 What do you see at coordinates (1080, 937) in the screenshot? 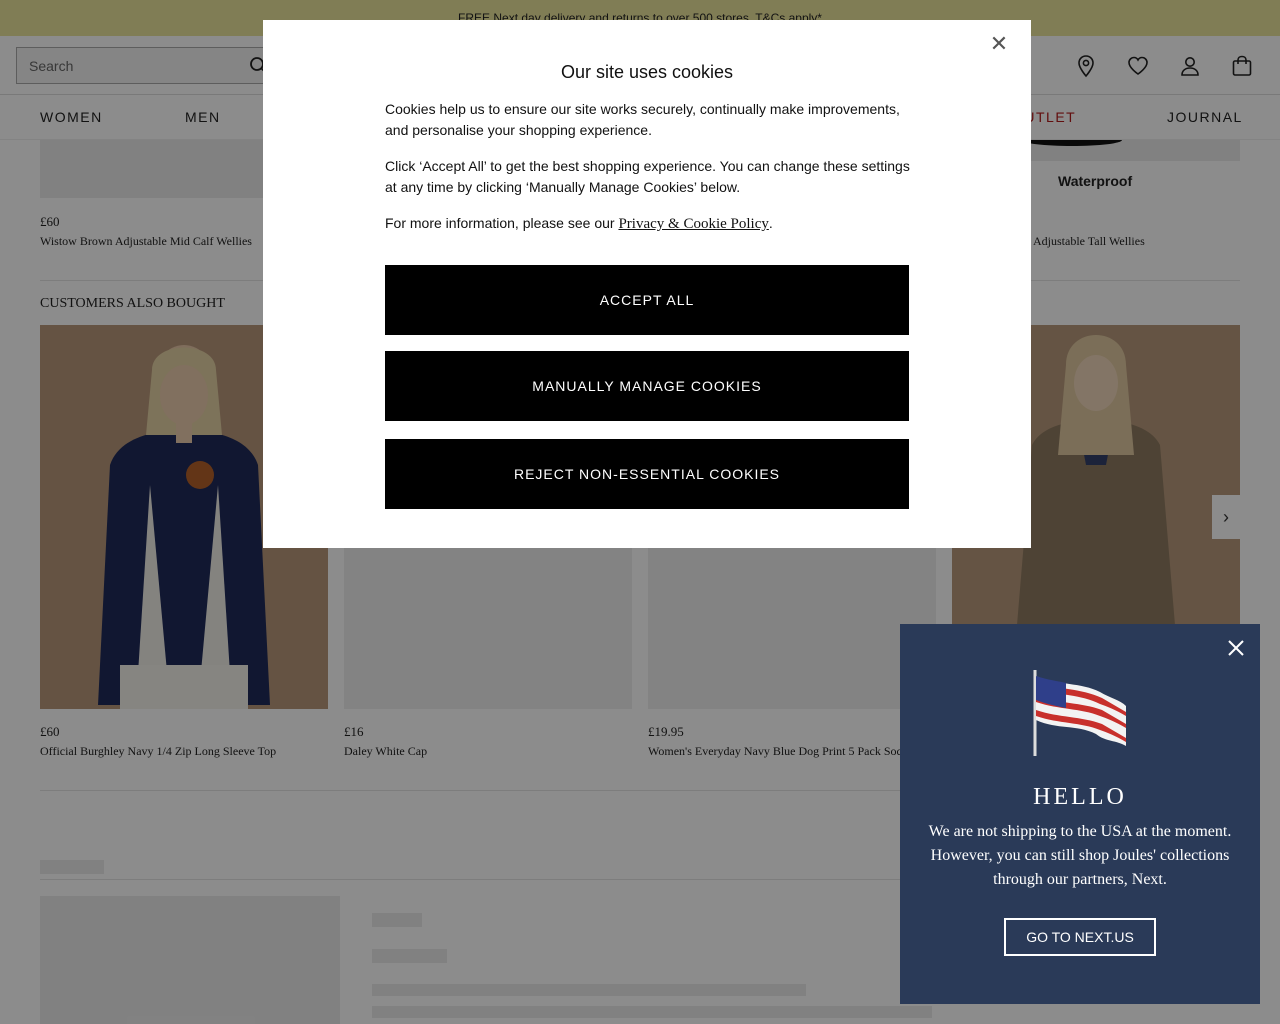
I see `go-to-next-button: GO TO NEXT.US` at bounding box center [1080, 937].